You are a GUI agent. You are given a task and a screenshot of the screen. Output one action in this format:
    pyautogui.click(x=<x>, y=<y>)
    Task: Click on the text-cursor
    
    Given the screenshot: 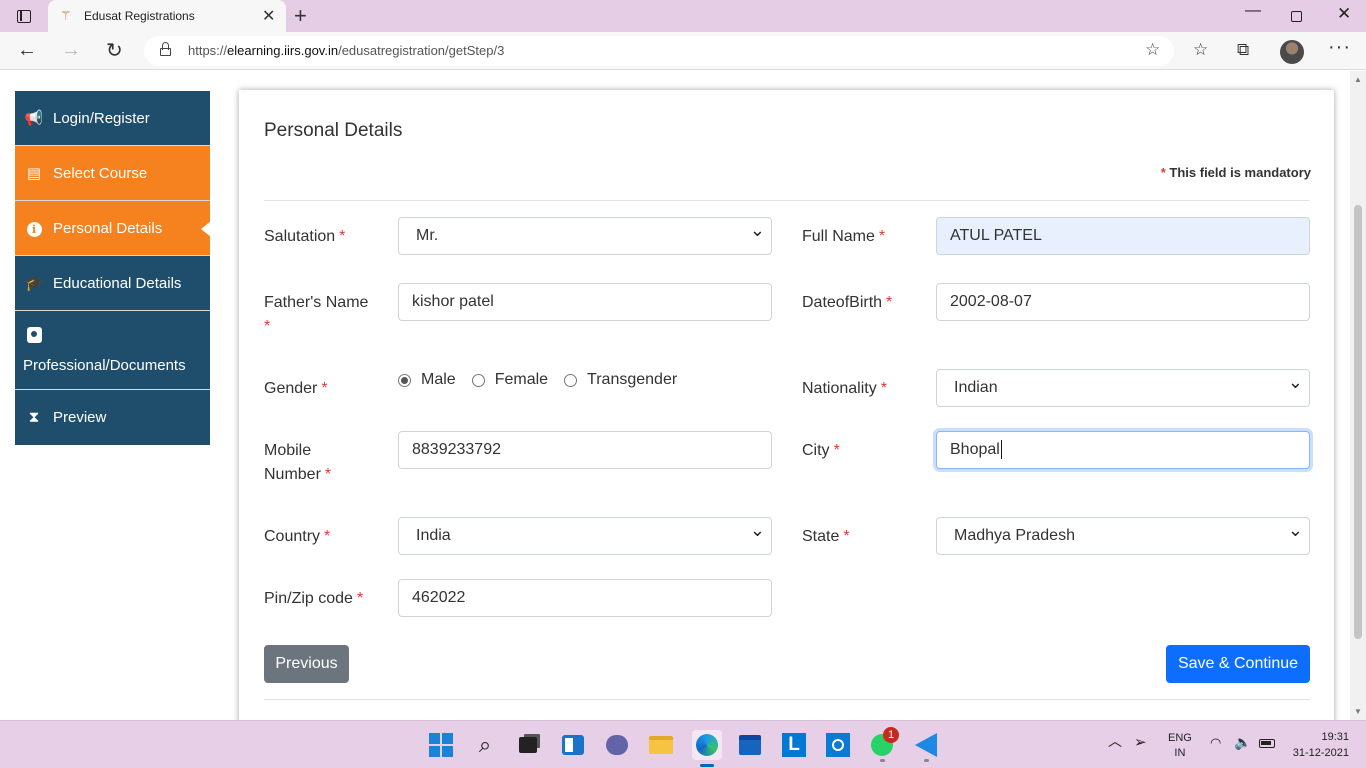 What is the action you would take?
    pyautogui.click(x=1001, y=450)
    